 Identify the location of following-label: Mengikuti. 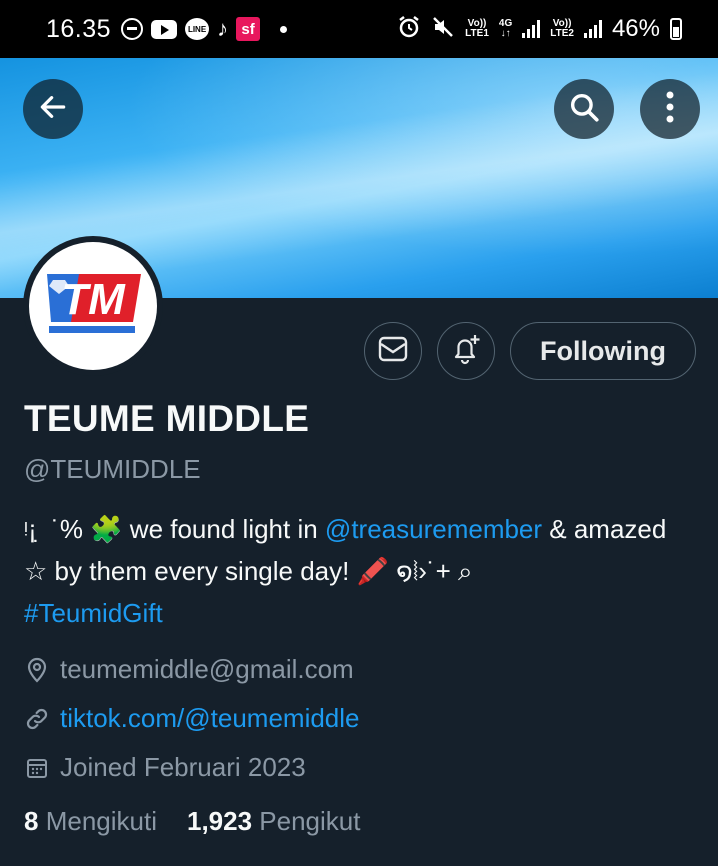
(101, 821).